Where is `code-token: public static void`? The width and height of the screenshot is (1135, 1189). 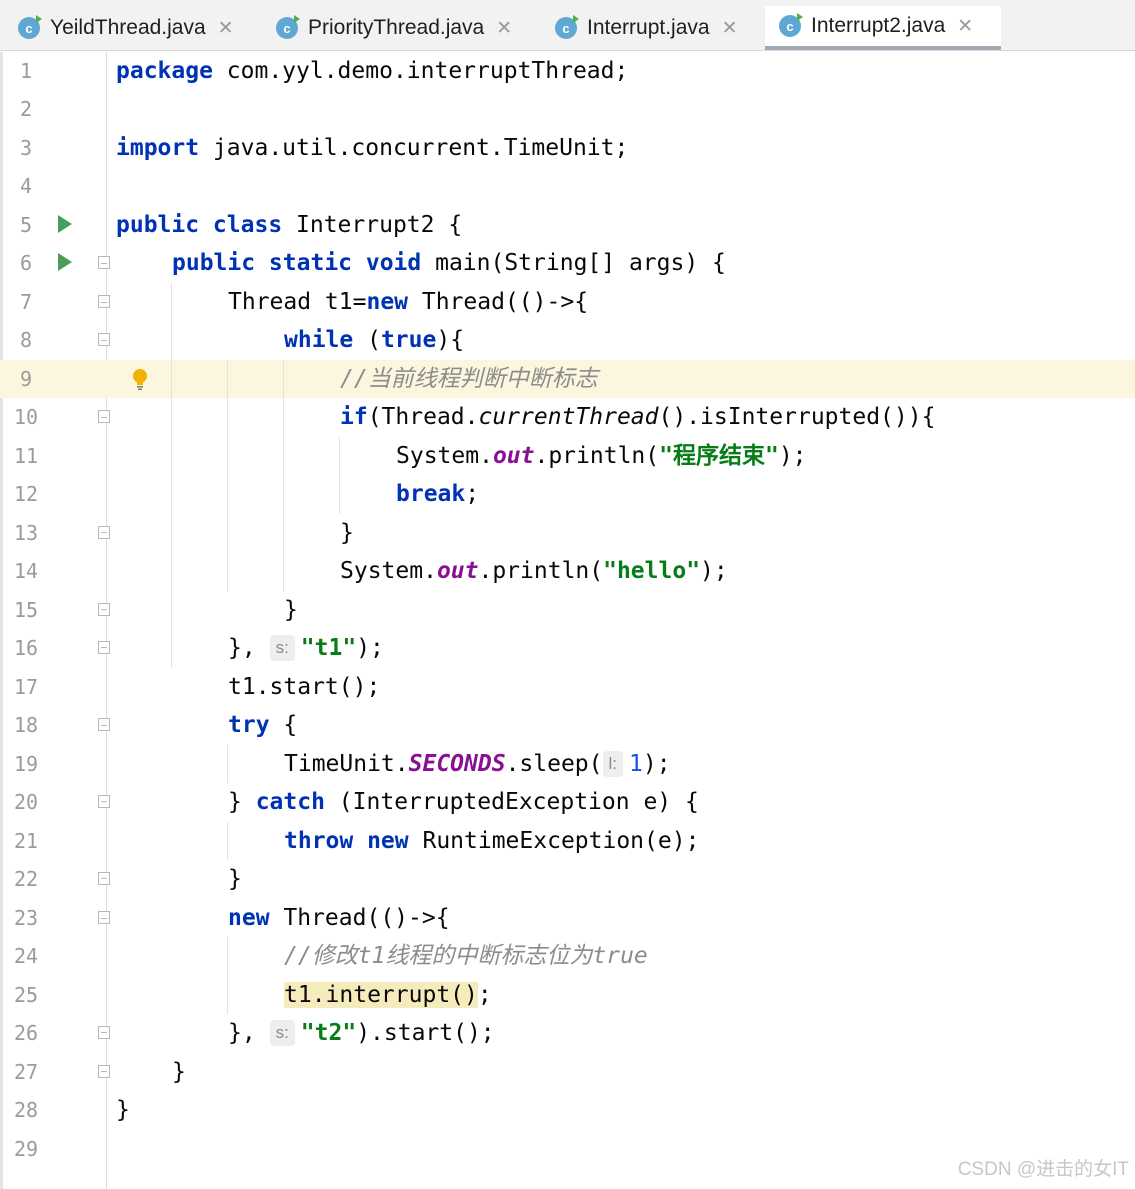 code-token: public static void is located at coordinates (297, 263).